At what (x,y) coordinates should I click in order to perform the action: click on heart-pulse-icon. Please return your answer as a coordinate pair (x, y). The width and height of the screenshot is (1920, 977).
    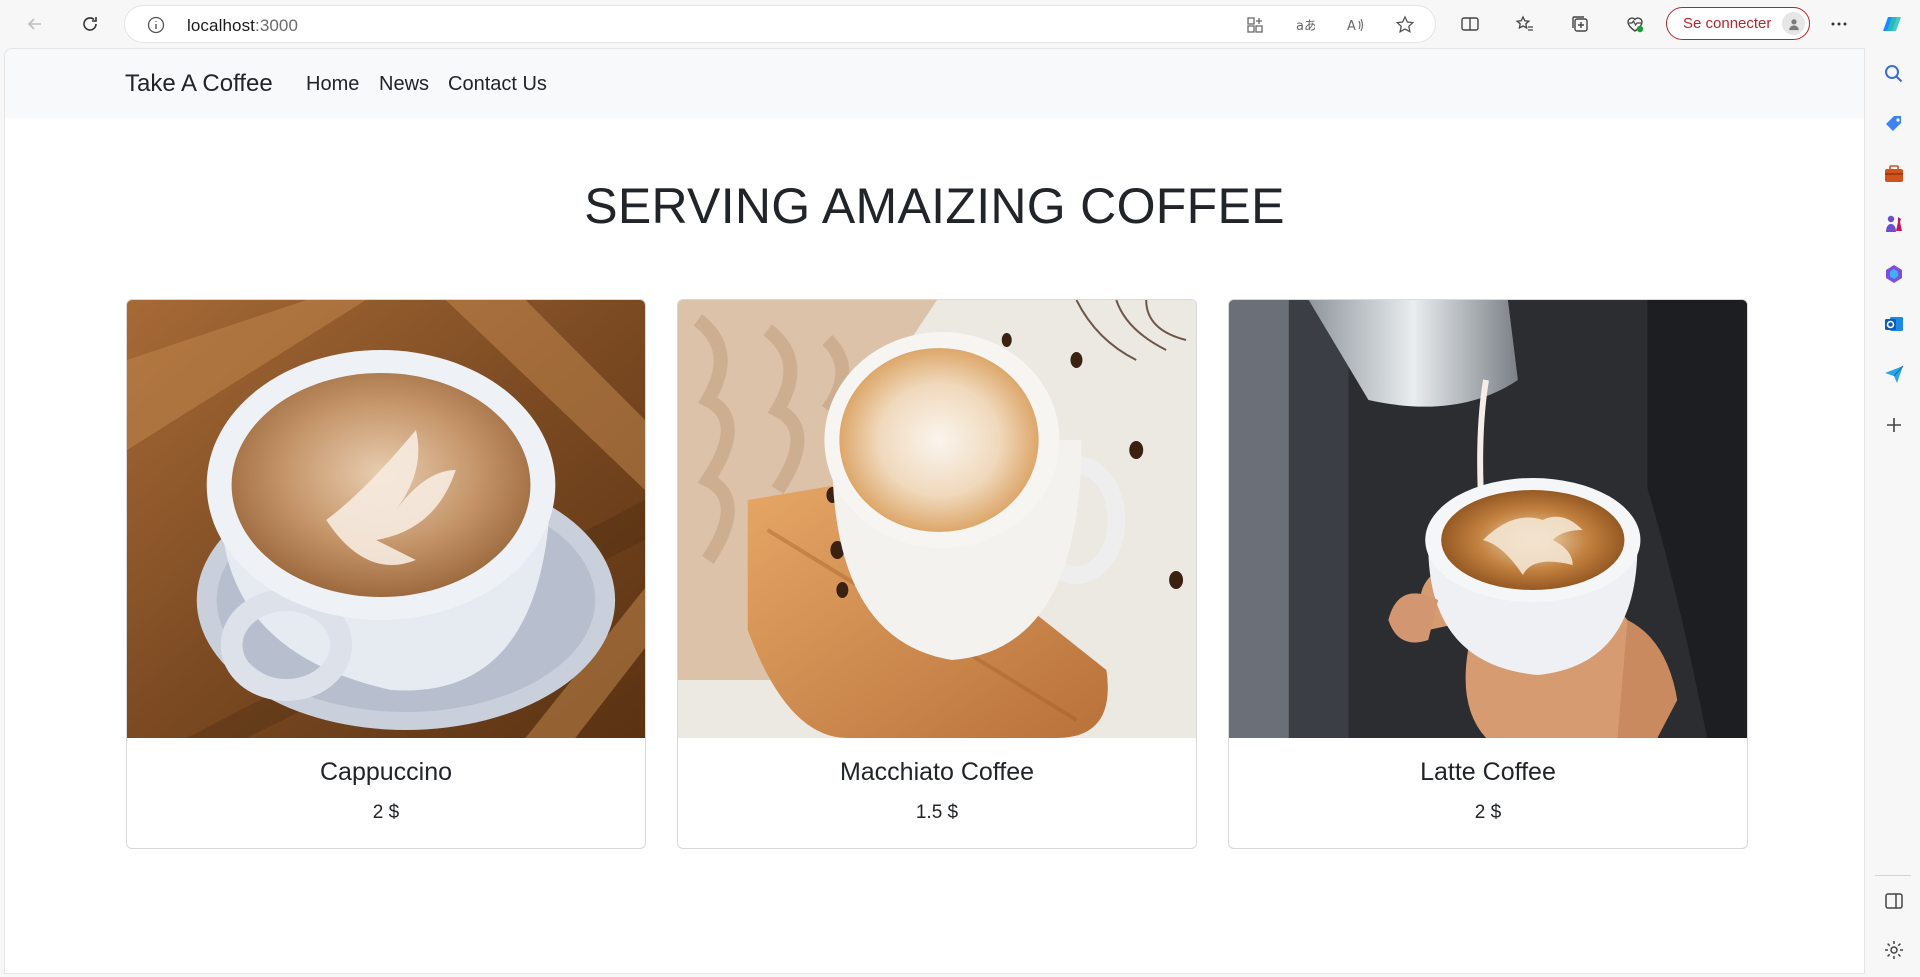
    Looking at the image, I should click on (1635, 25).